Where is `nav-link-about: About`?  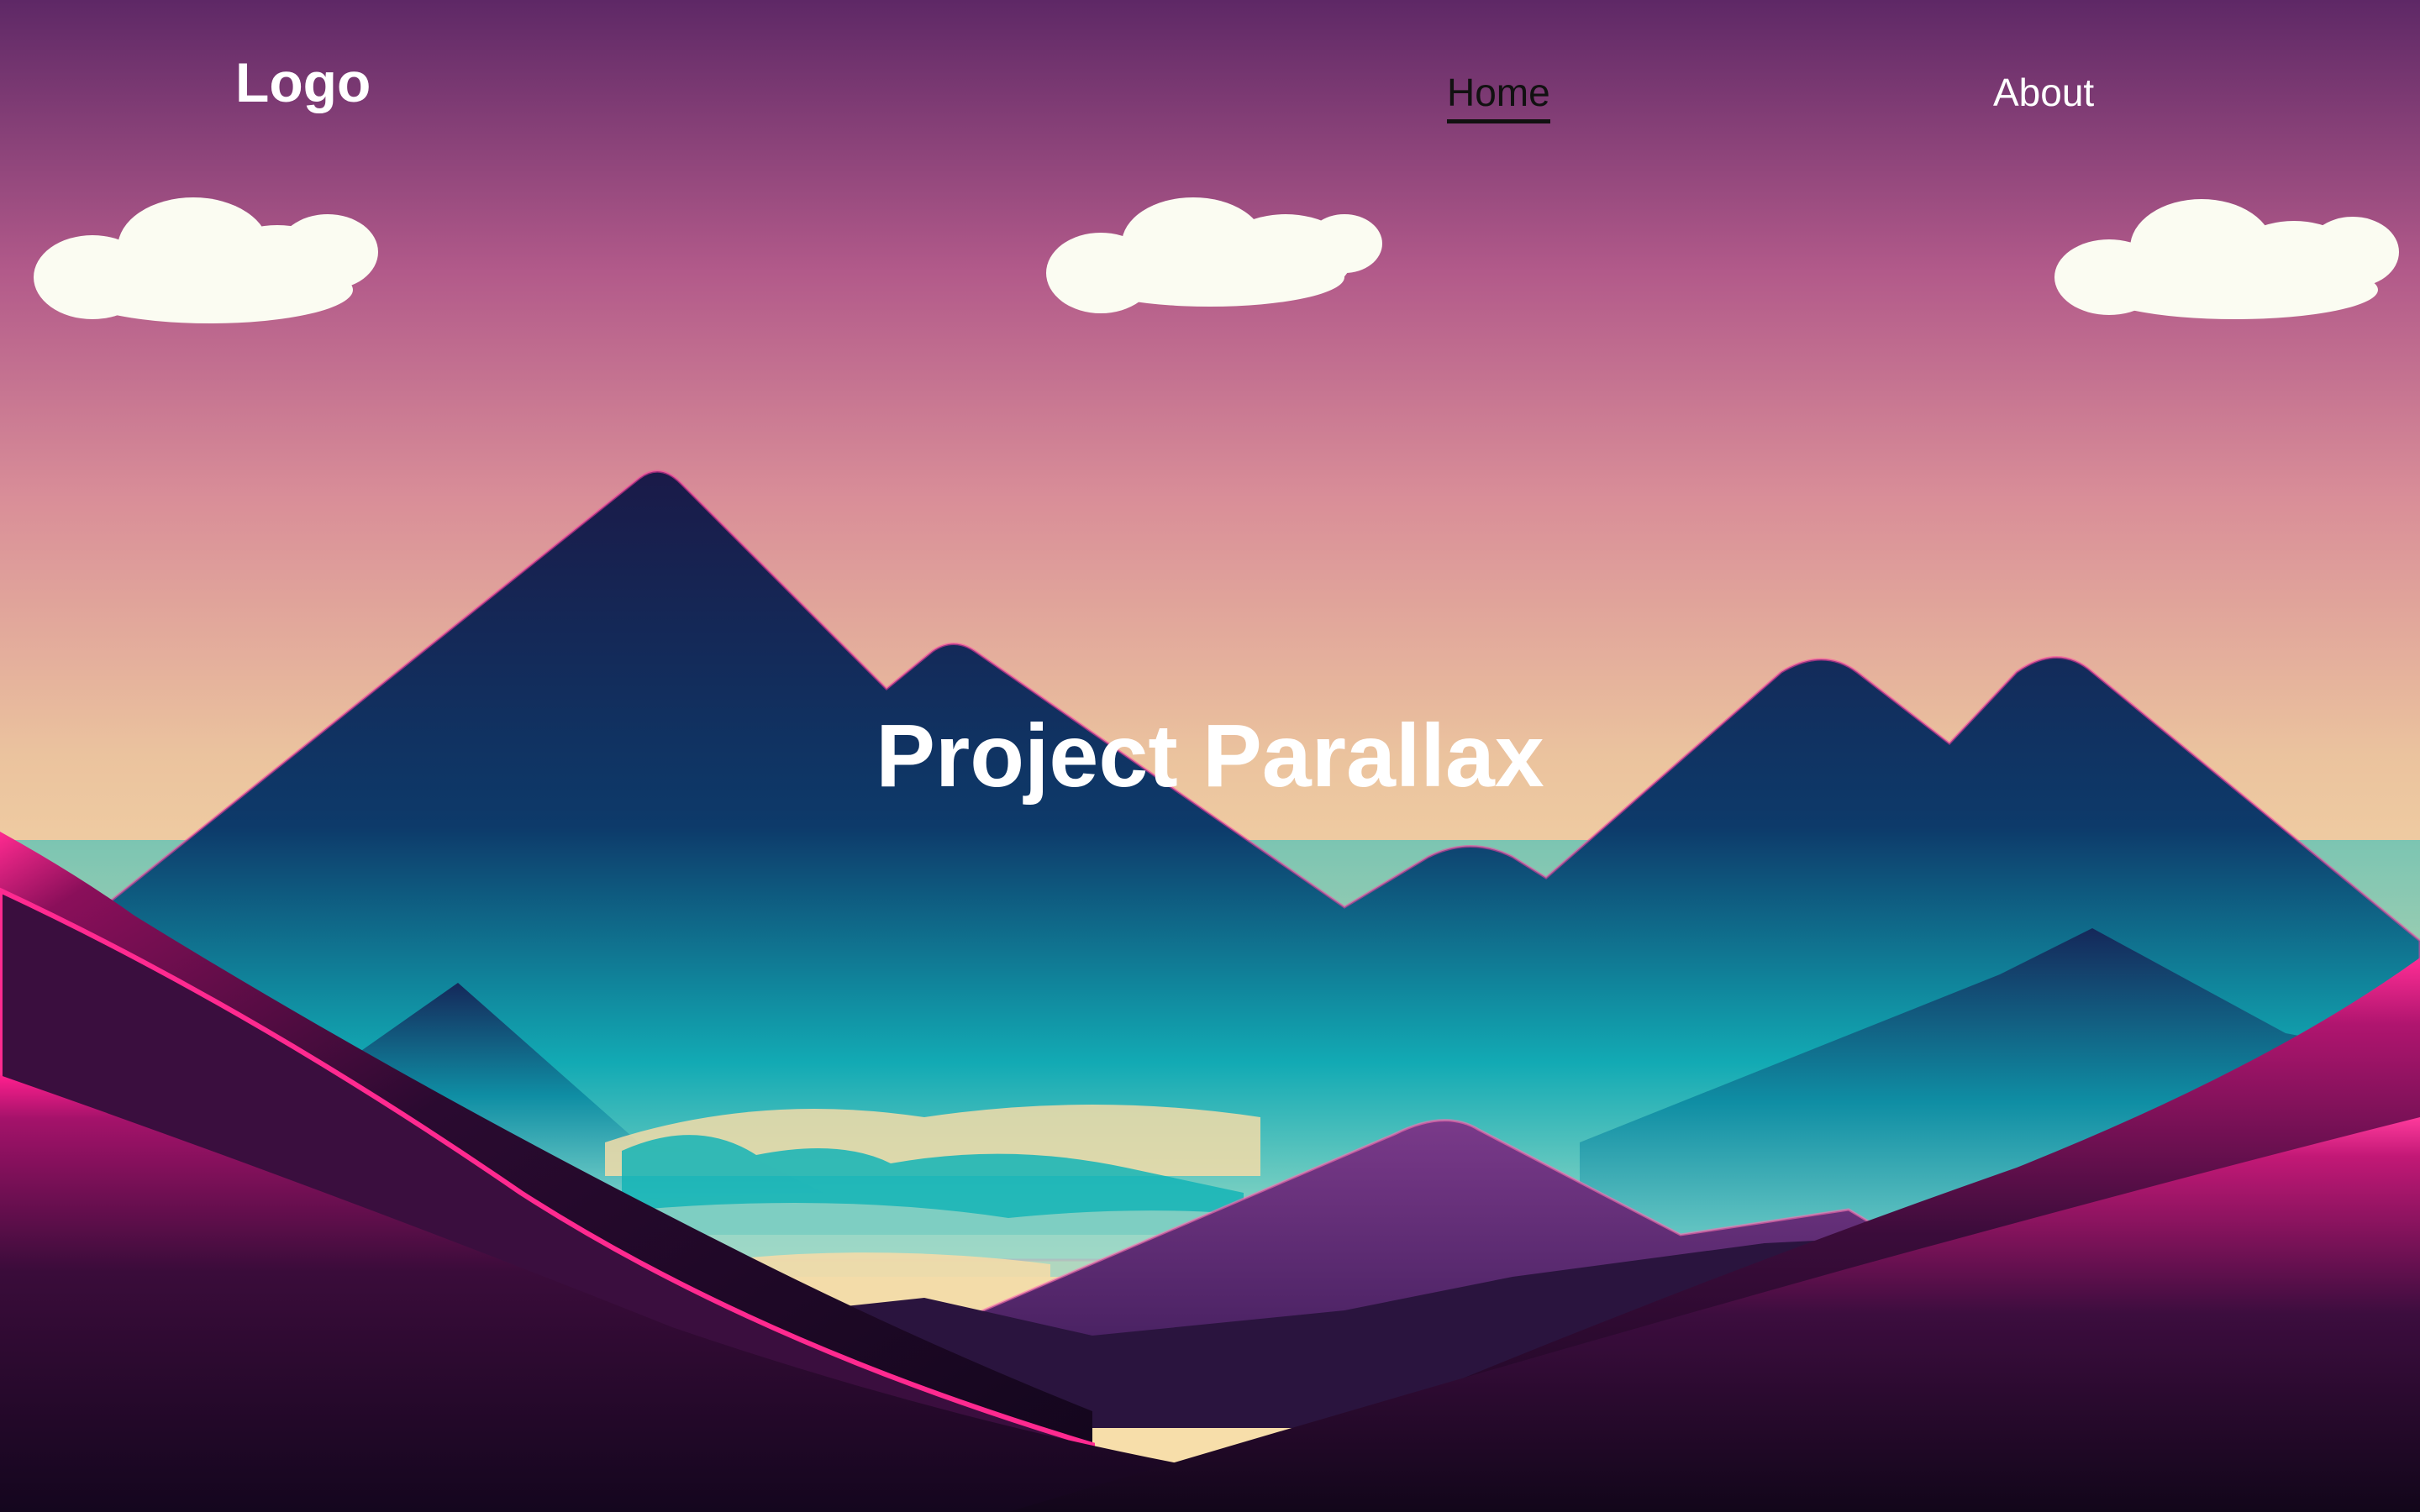
nav-link-about: About is located at coordinates (2044, 92).